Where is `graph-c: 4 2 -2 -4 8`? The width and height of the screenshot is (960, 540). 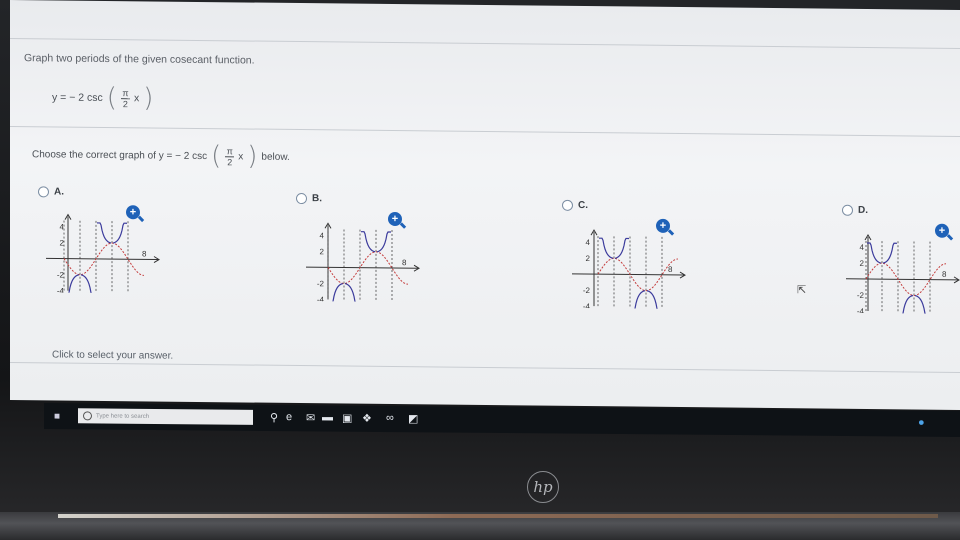
graph-c: 4 2 -2 -4 8 is located at coordinates (626, 269).